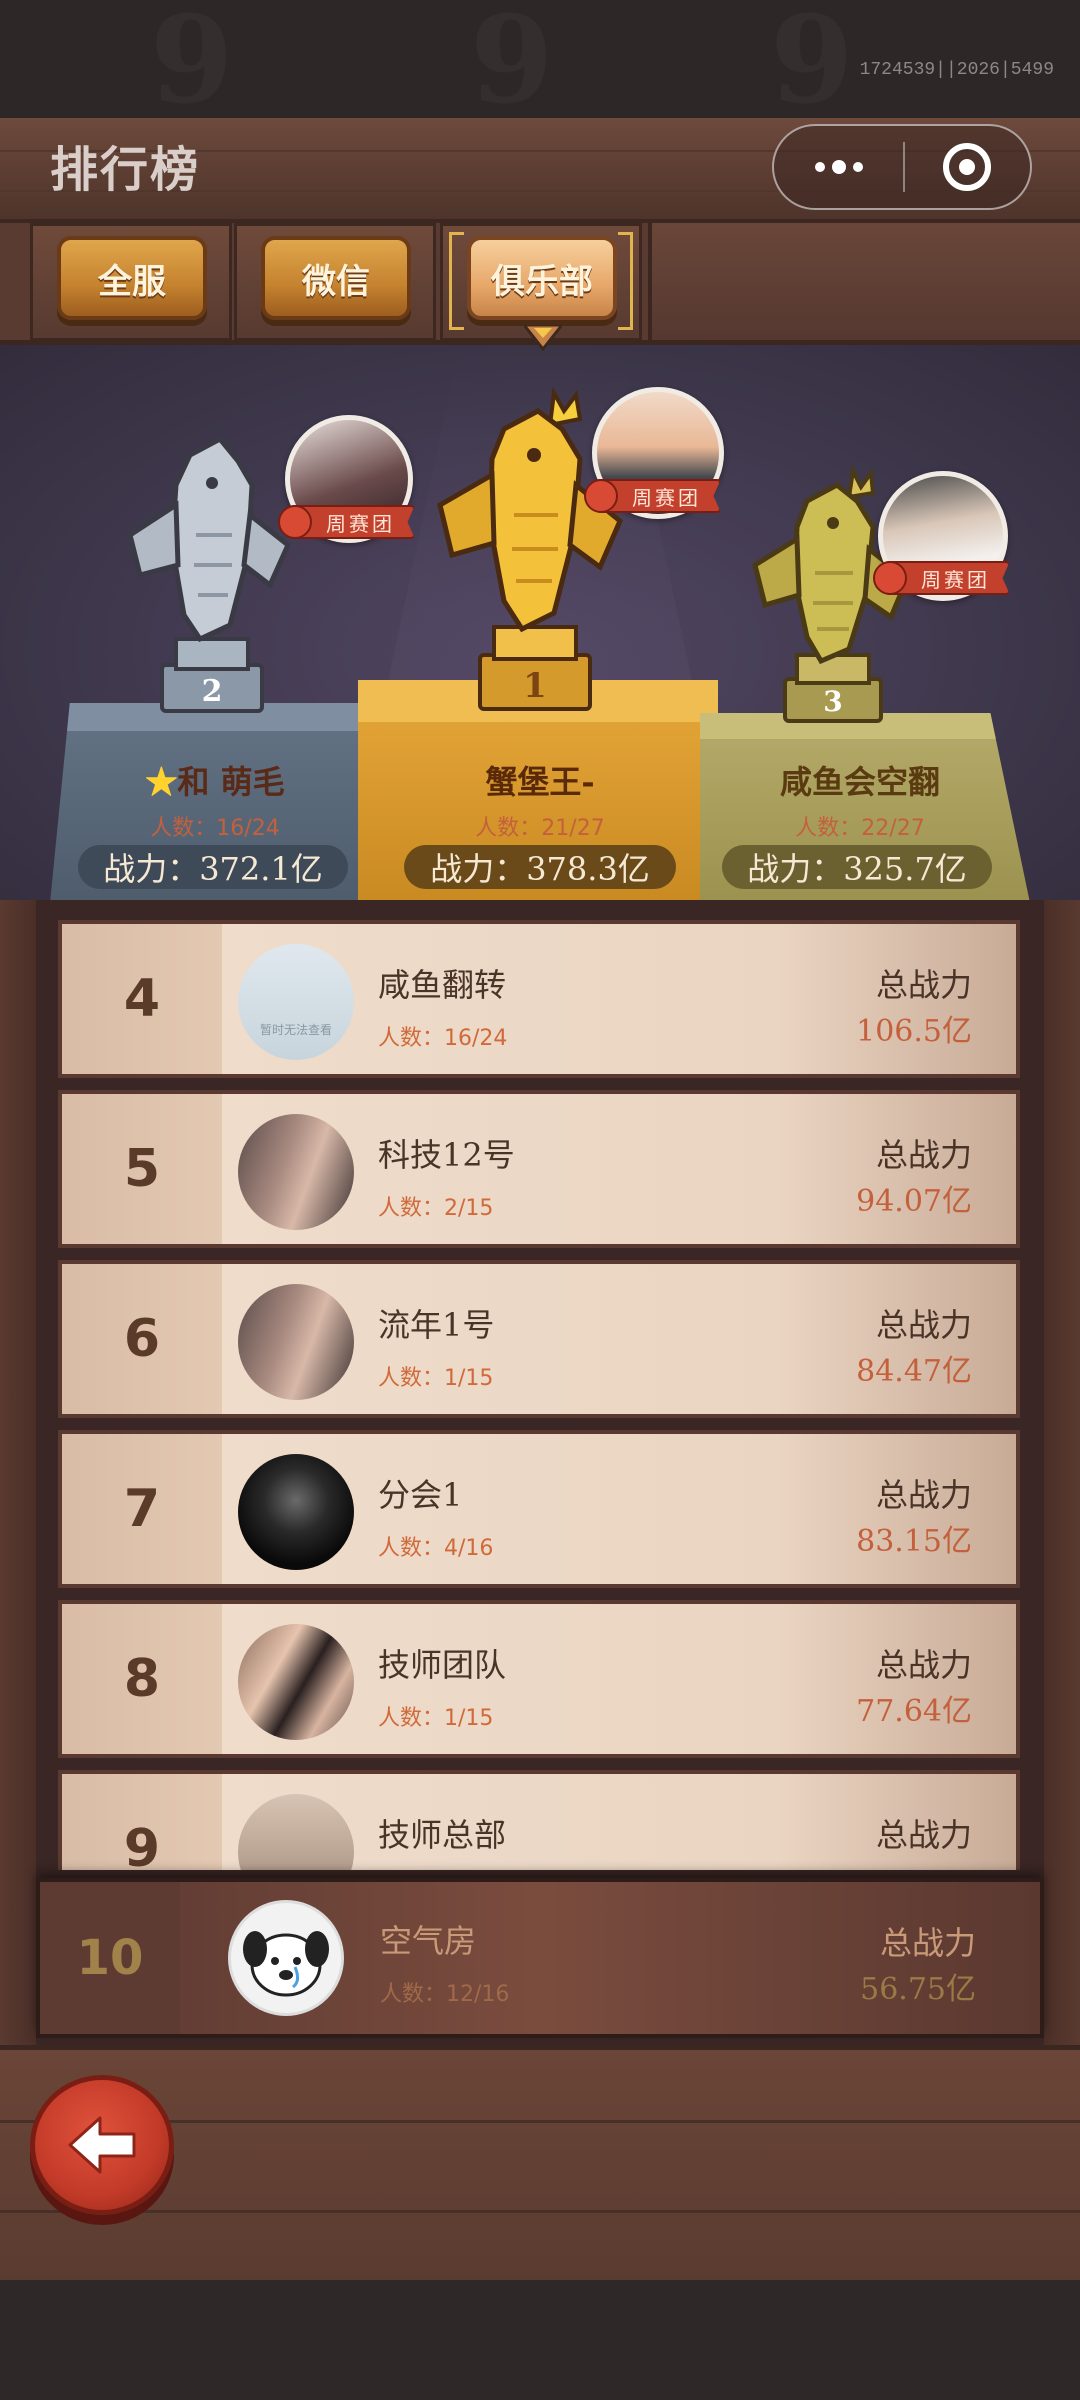 The width and height of the screenshot is (1080, 2400). Describe the element at coordinates (918, 1989) in the screenshot. I see `total-power-value: 56.75亿` at that location.